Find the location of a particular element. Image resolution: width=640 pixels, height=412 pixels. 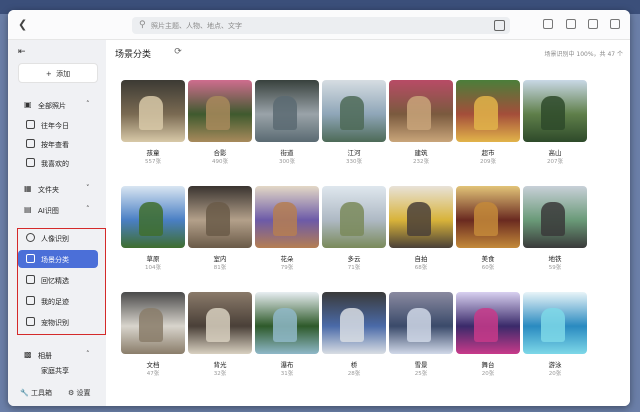

scene-name: 孩童 is located at coordinates (153, 153).